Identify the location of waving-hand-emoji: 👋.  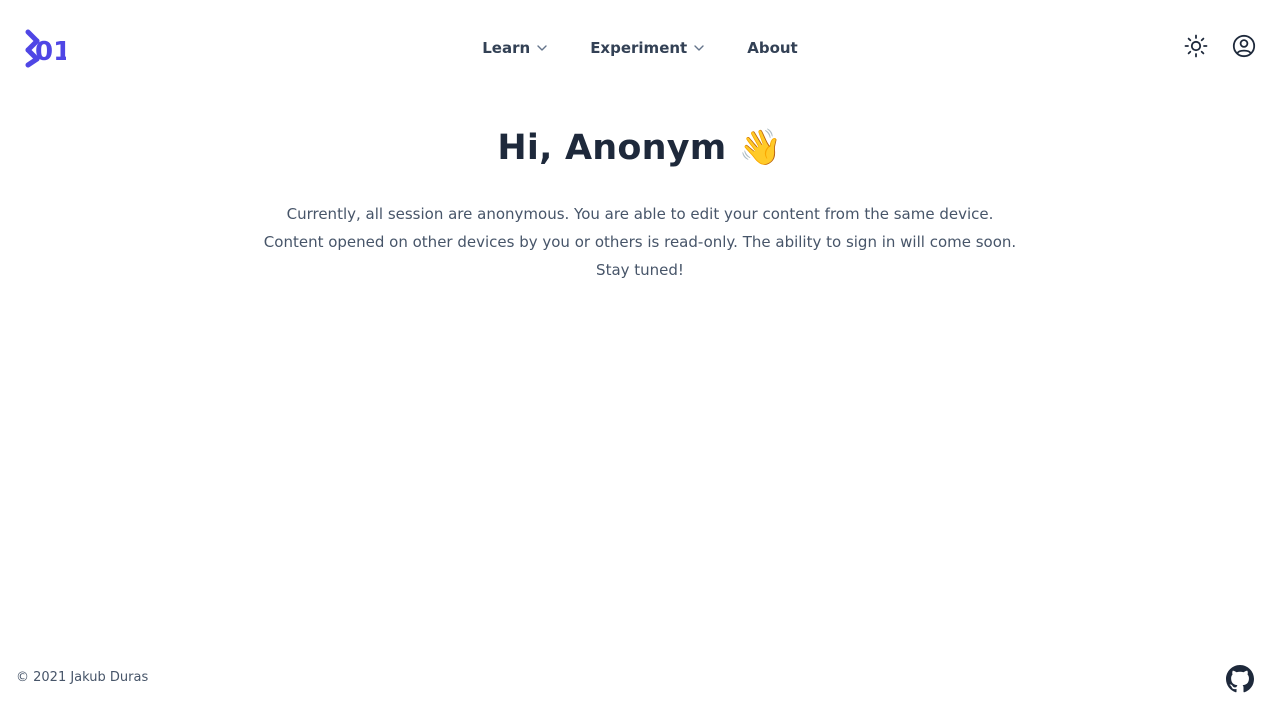
(760, 148).